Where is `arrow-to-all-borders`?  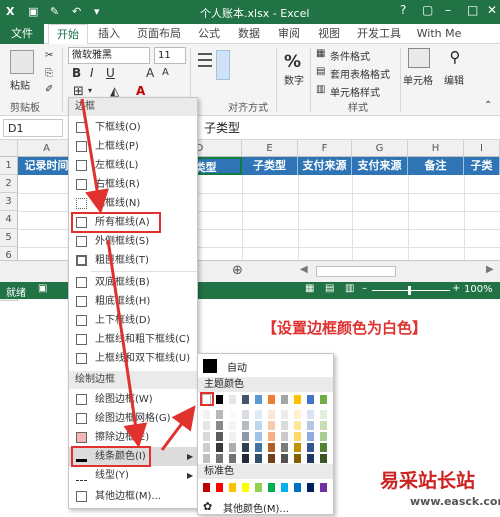 arrow-to-all-borders is located at coordinates (94, 156).